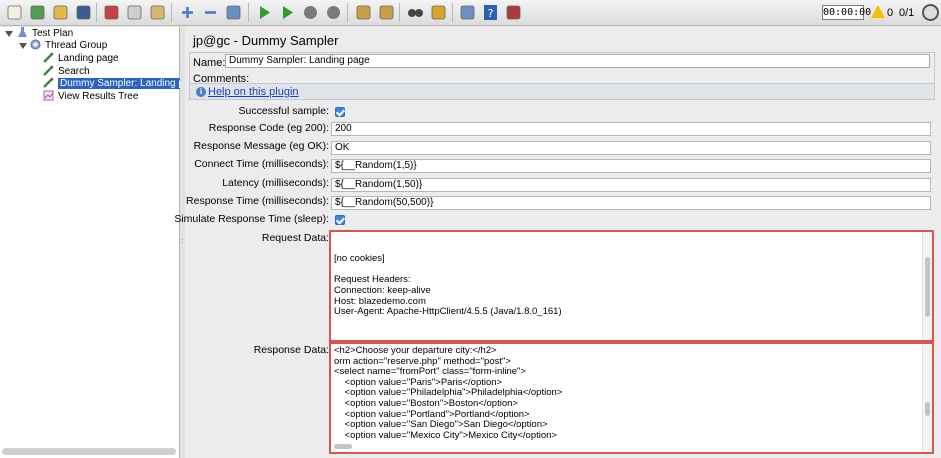 Image resolution: width=941 pixels, height=458 pixels. Describe the element at coordinates (53, 33) in the screenshot. I see `tree-node-label: Test Plan` at that location.